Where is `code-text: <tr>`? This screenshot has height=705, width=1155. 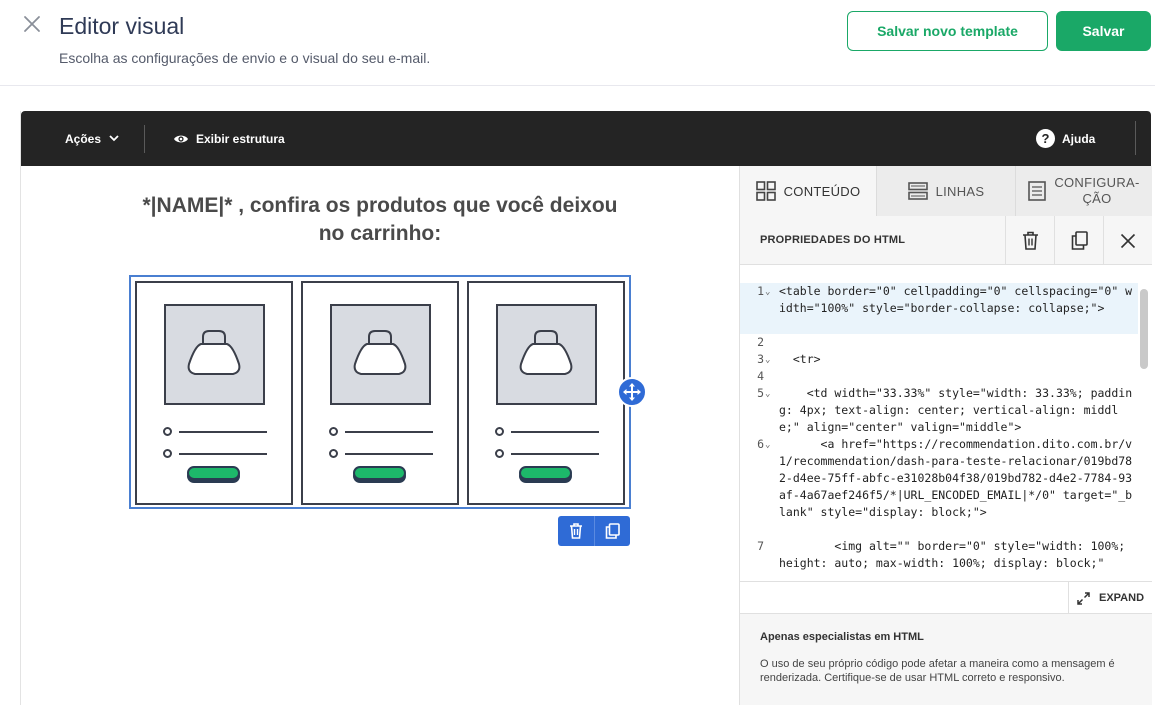
code-text: <tr> is located at coordinates (800, 359).